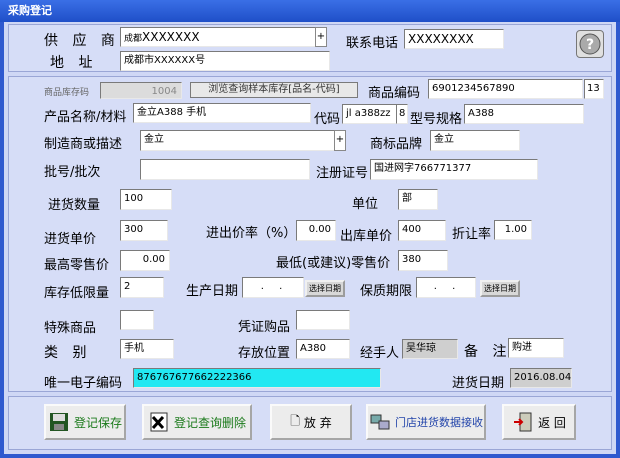 Image resolution: width=620 pixels, height=458 pixels. What do you see at coordinates (273, 287) in the screenshot?
I see `prod-date-input: . .` at bounding box center [273, 287].